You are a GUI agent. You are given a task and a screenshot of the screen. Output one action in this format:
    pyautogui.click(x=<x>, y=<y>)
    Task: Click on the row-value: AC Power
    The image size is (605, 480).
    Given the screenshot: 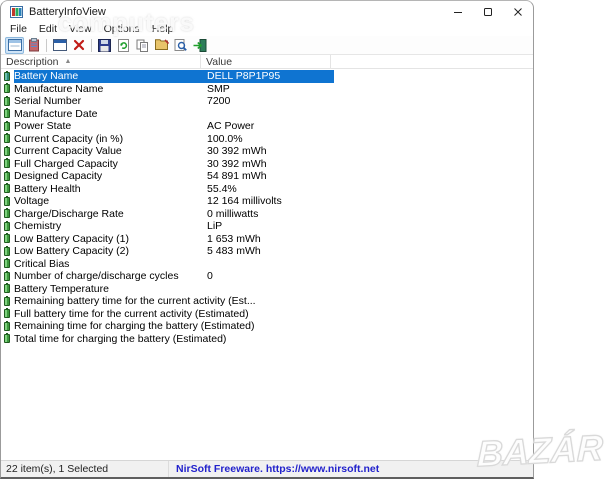 What is the action you would take?
    pyautogui.click(x=231, y=126)
    